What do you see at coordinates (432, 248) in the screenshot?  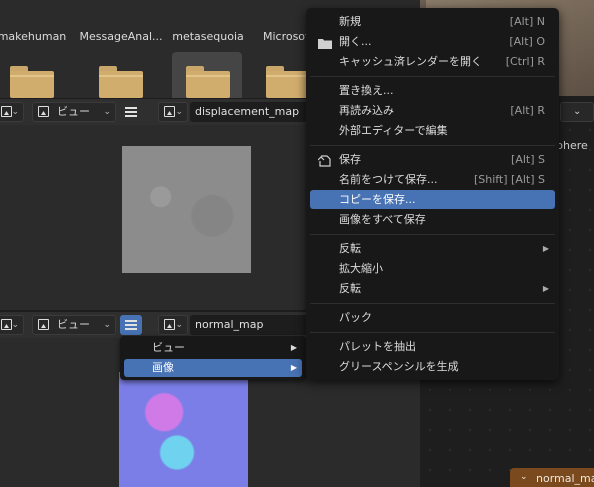 I see `menu-item-invert: 反転 ▶` at bounding box center [432, 248].